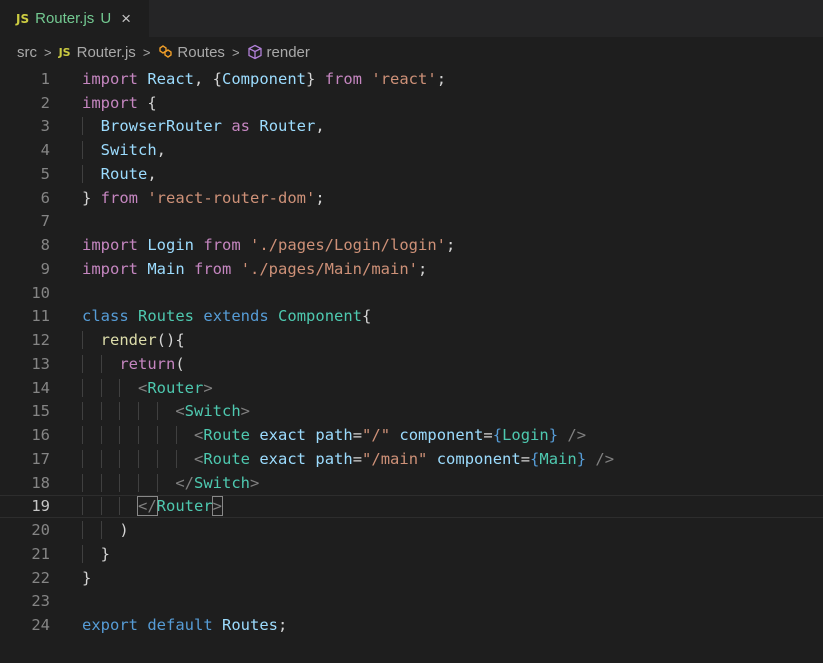 This screenshot has width=823, height=663. I want to click on code-line: 3 BrowserRouter as Router,, so click(411, 127).